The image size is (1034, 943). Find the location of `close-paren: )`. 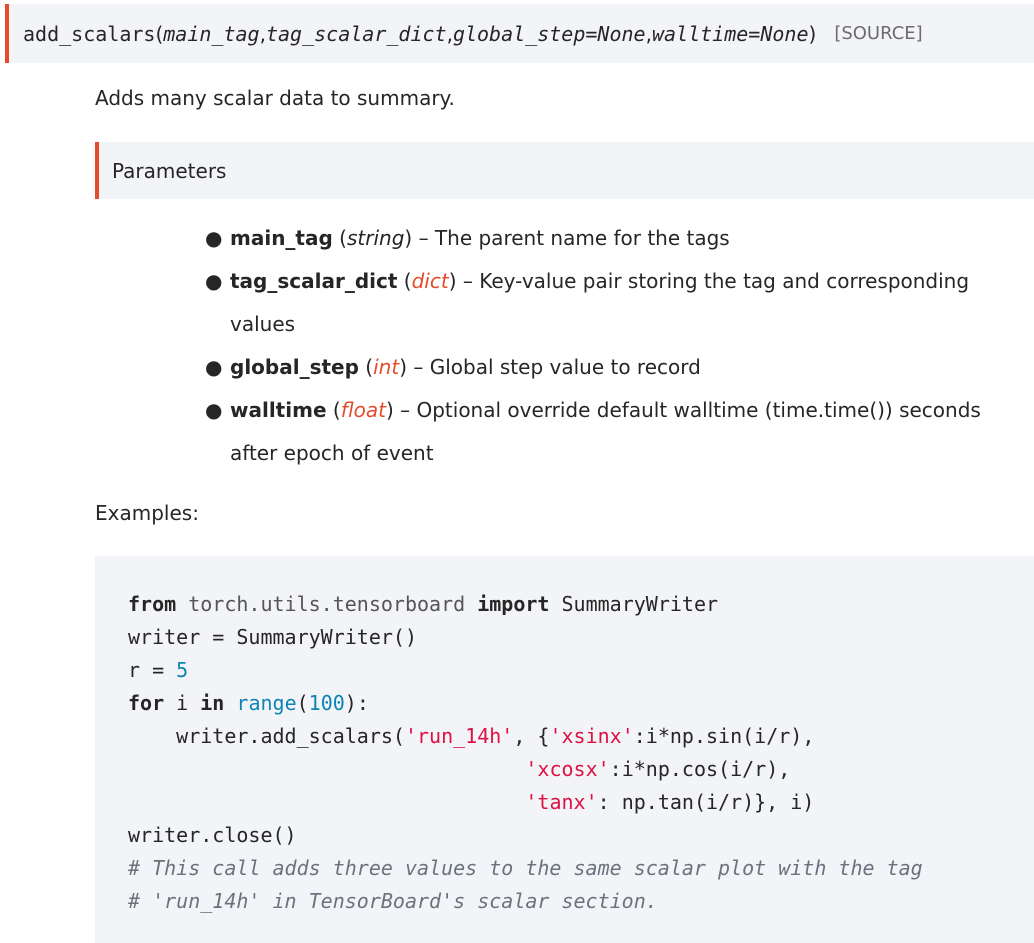

close-paren: ) is located at coordinates (812, 33).